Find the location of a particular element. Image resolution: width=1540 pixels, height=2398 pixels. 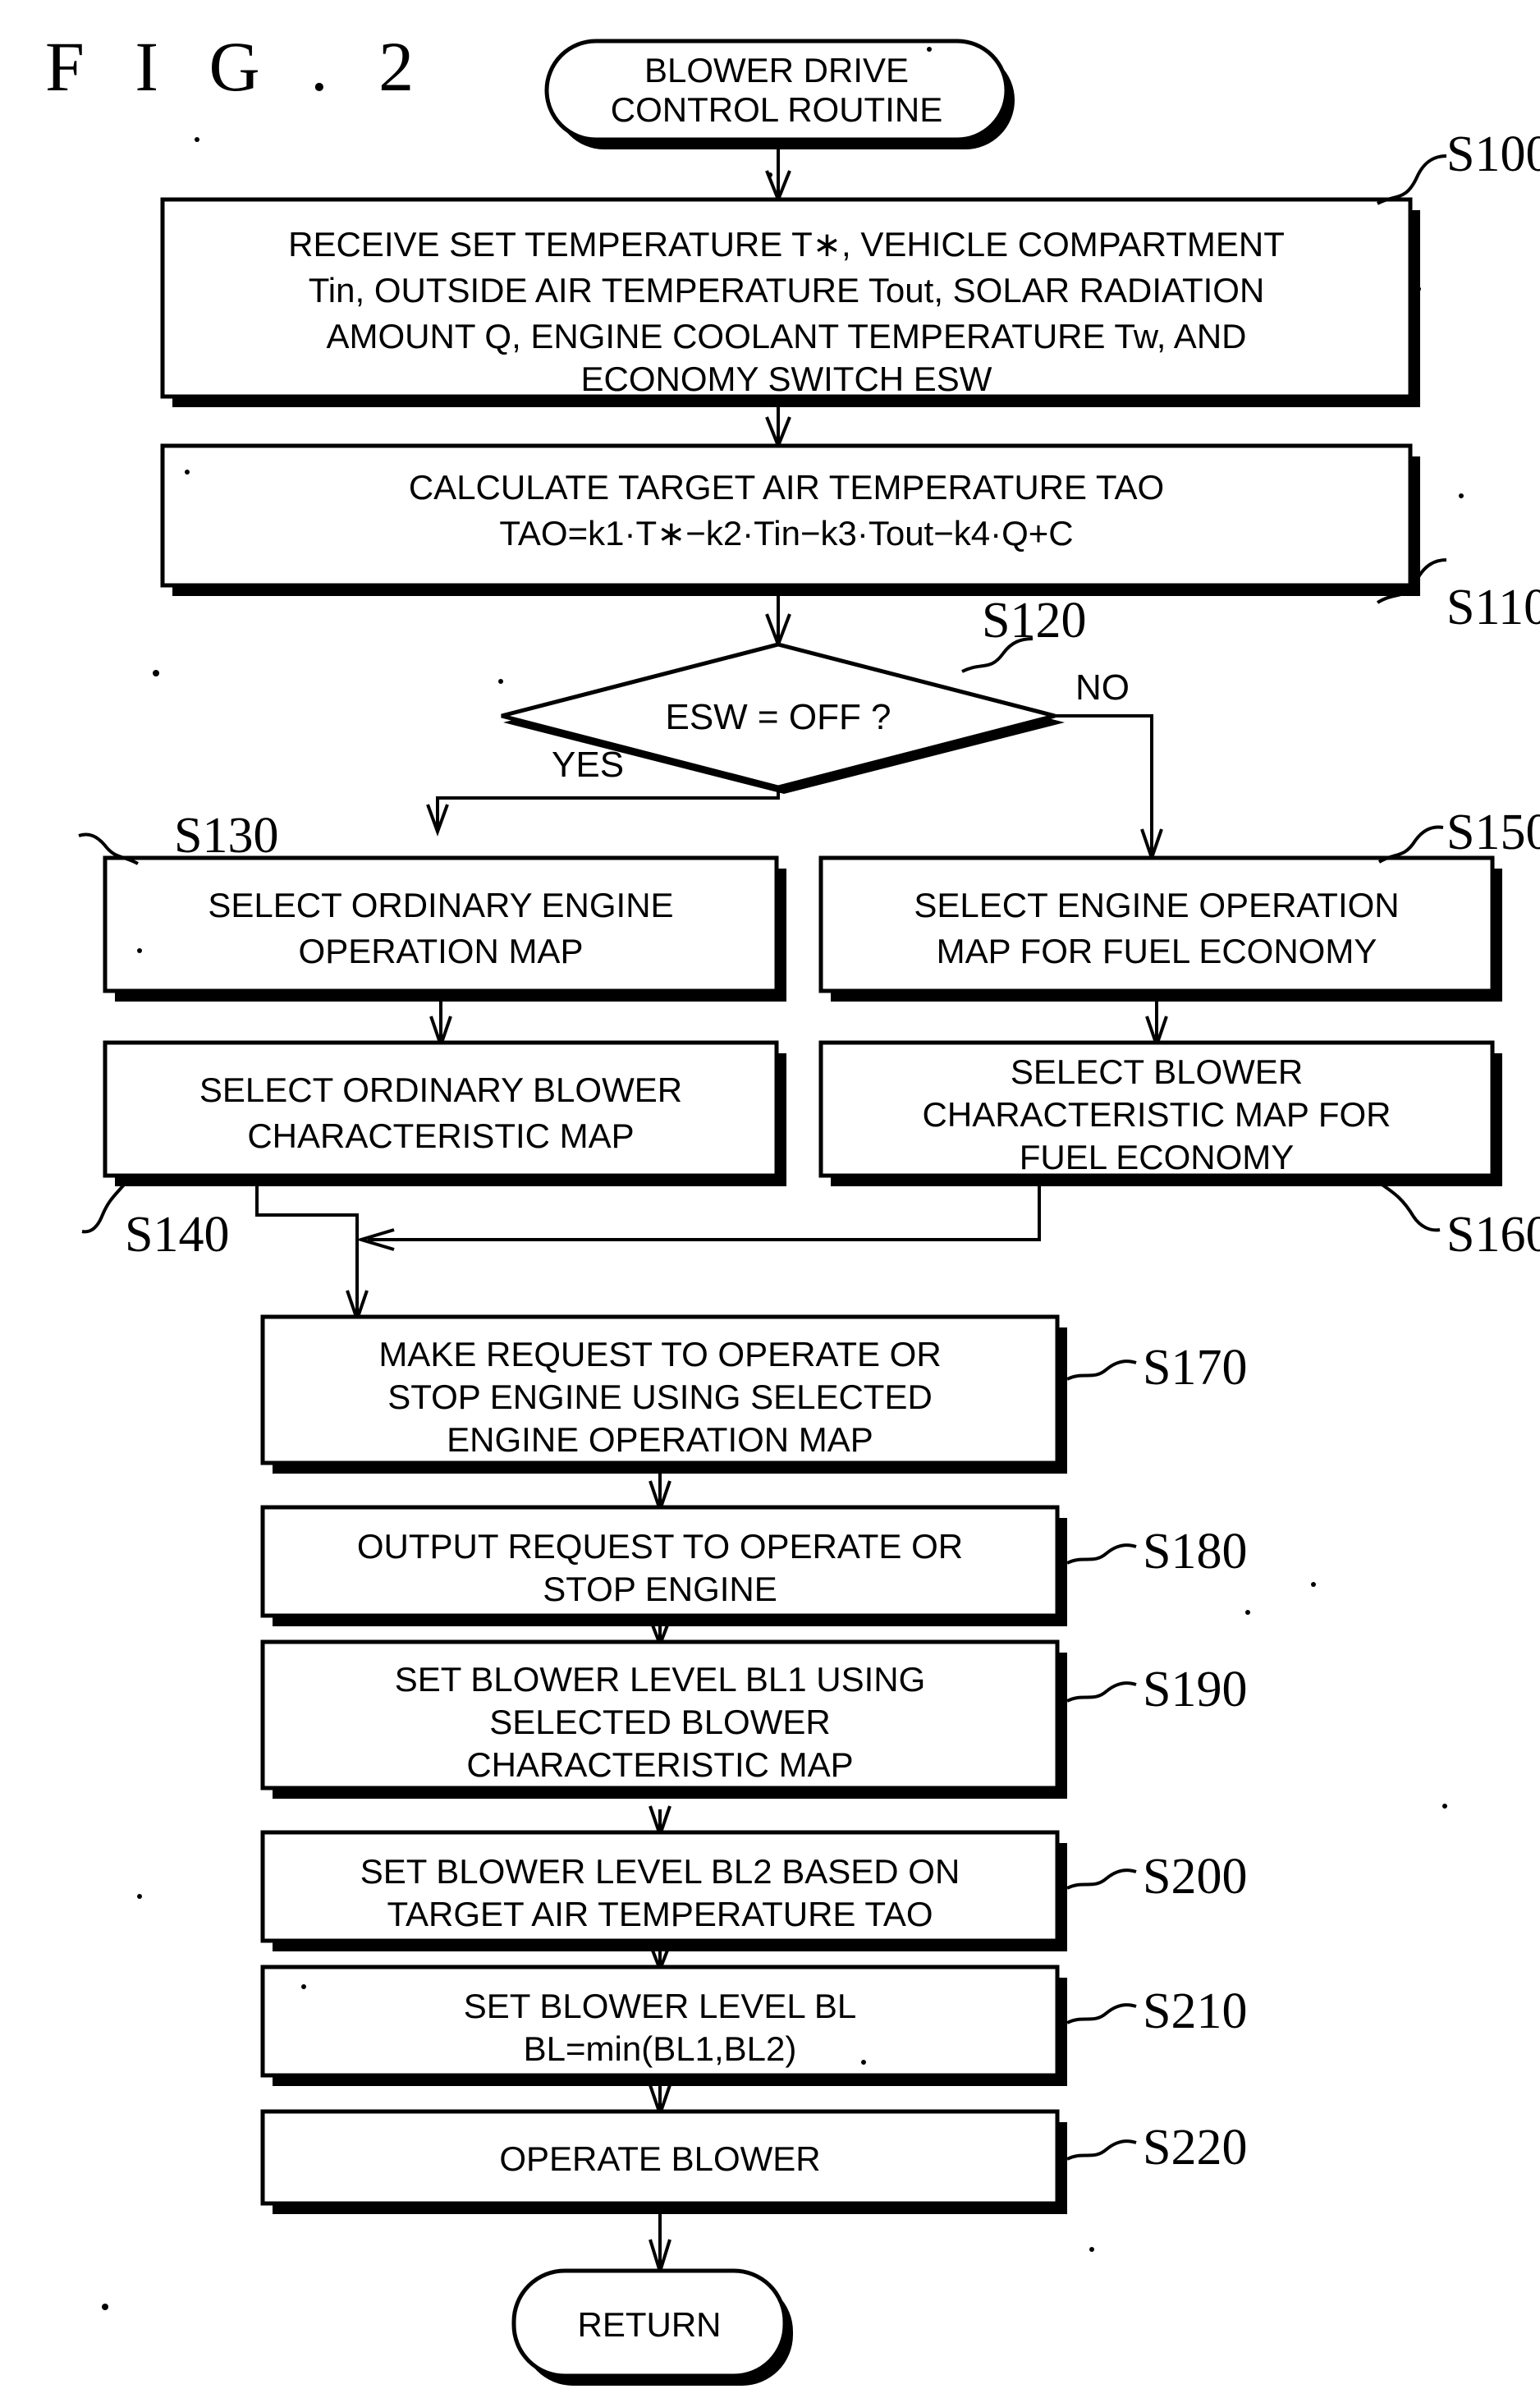

end-terminator-label: RETURN is located at coordinates (650, 2324).